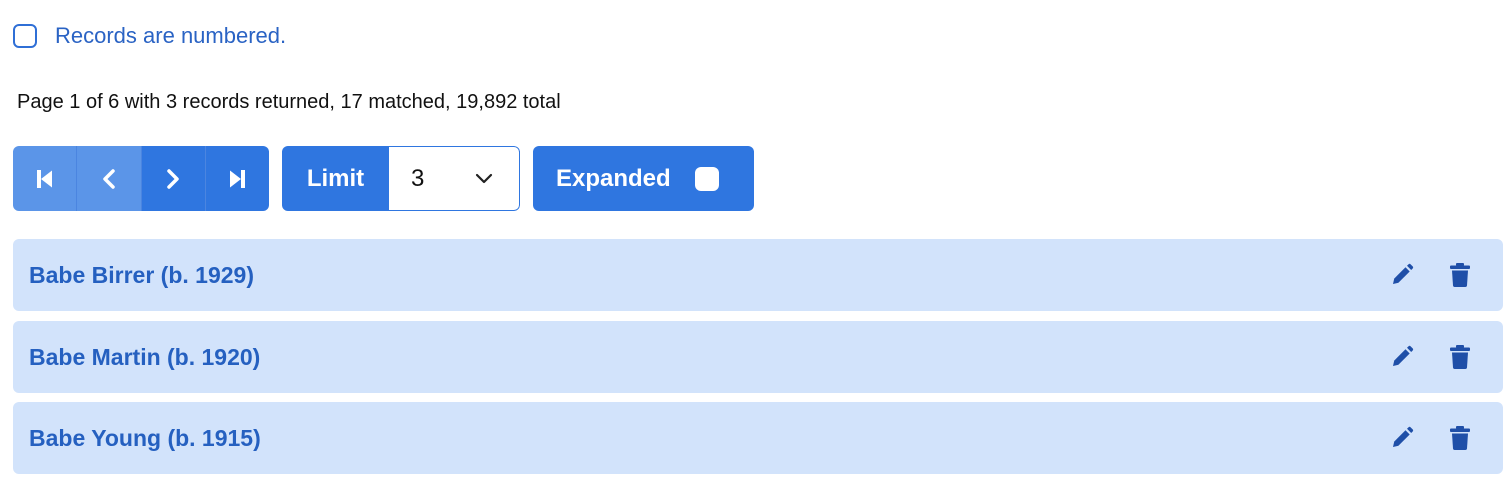 The image size is (1510, 484). Describe the element at coordinates (141, 275) in the screenshot. I see `record-name: Babe Birrer (b. 1929)` at that location.